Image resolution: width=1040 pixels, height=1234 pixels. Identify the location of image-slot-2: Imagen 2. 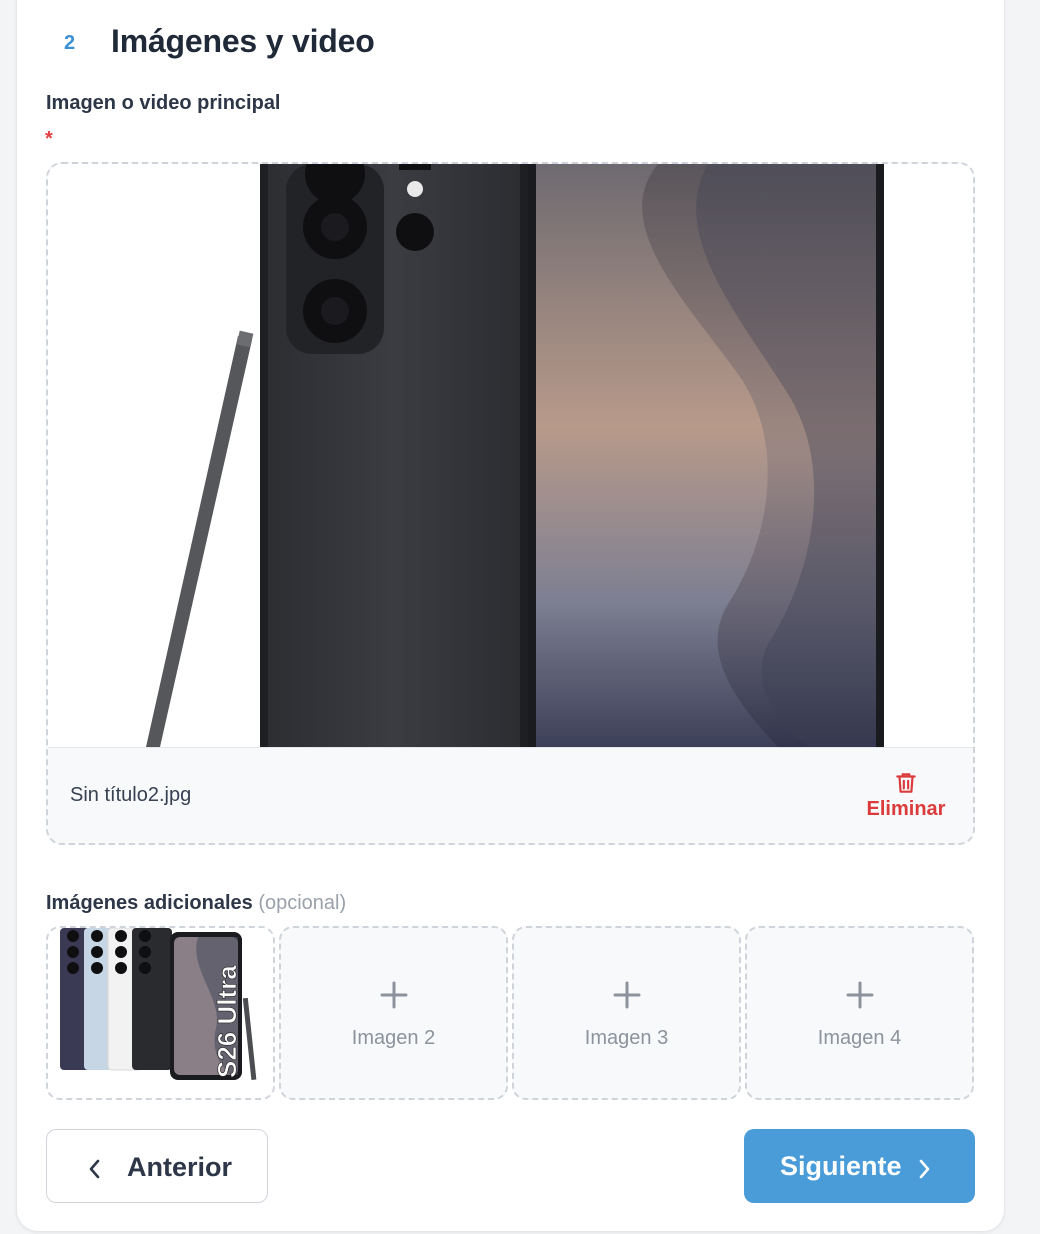
(393, 1013).